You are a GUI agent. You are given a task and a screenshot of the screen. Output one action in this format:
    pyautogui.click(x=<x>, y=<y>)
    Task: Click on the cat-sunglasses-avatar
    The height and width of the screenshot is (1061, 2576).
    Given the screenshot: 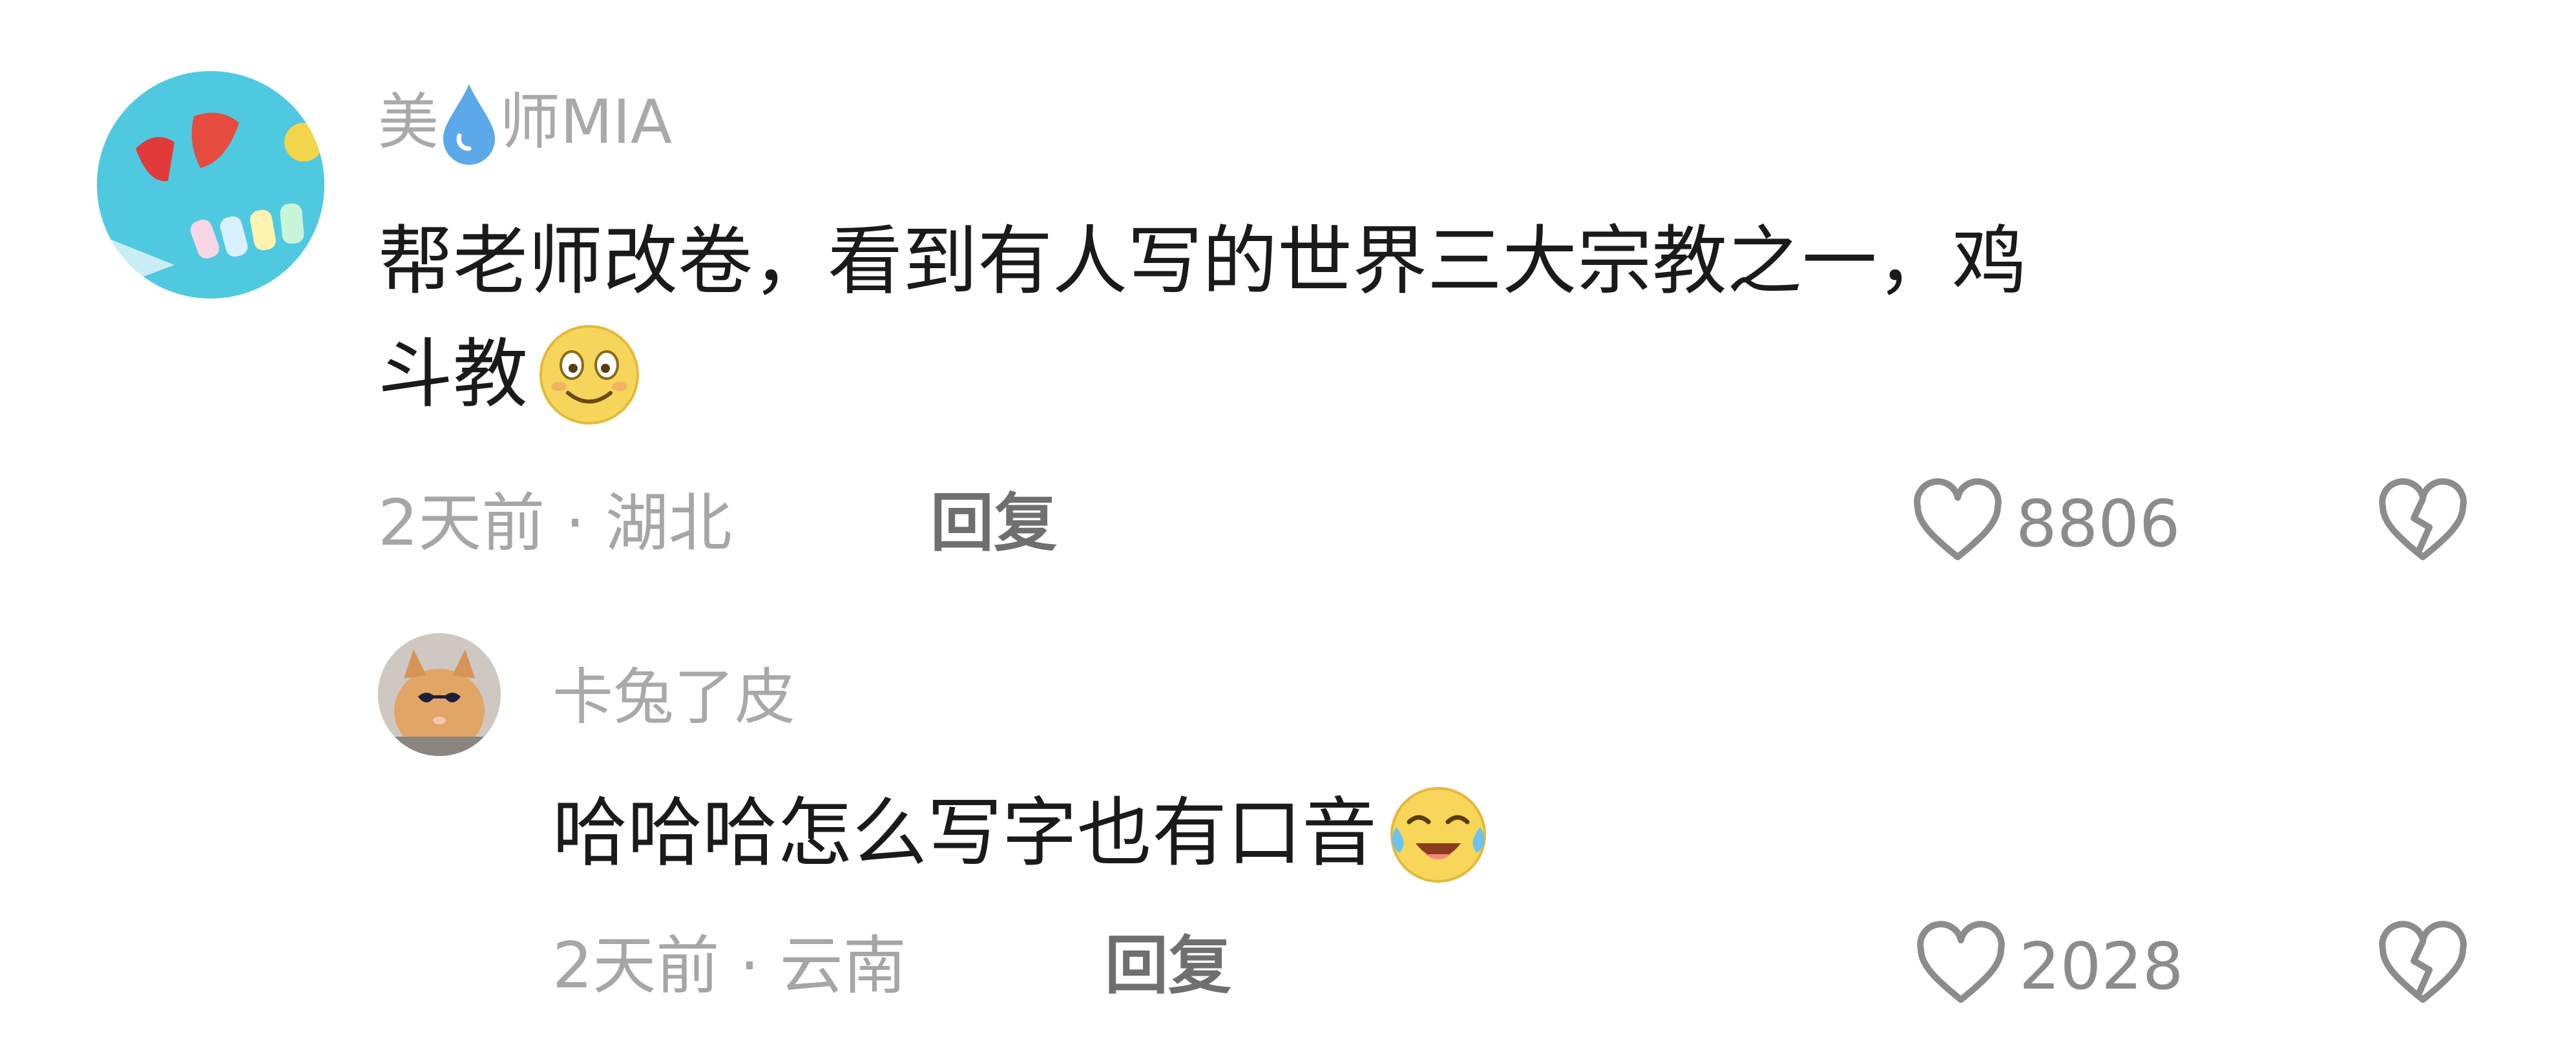 What is the action you would take?
    pyautogui.click(x=439, y=694)
    